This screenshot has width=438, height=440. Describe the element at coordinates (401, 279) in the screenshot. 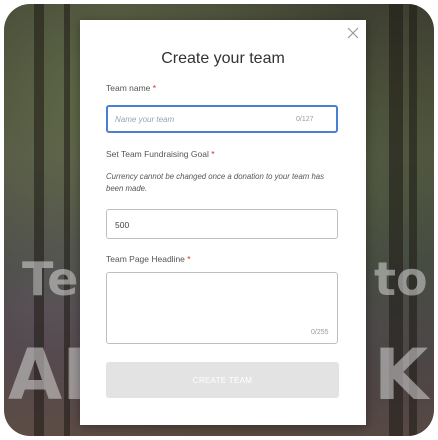

I see `background-headline-fragment: to` at that location.